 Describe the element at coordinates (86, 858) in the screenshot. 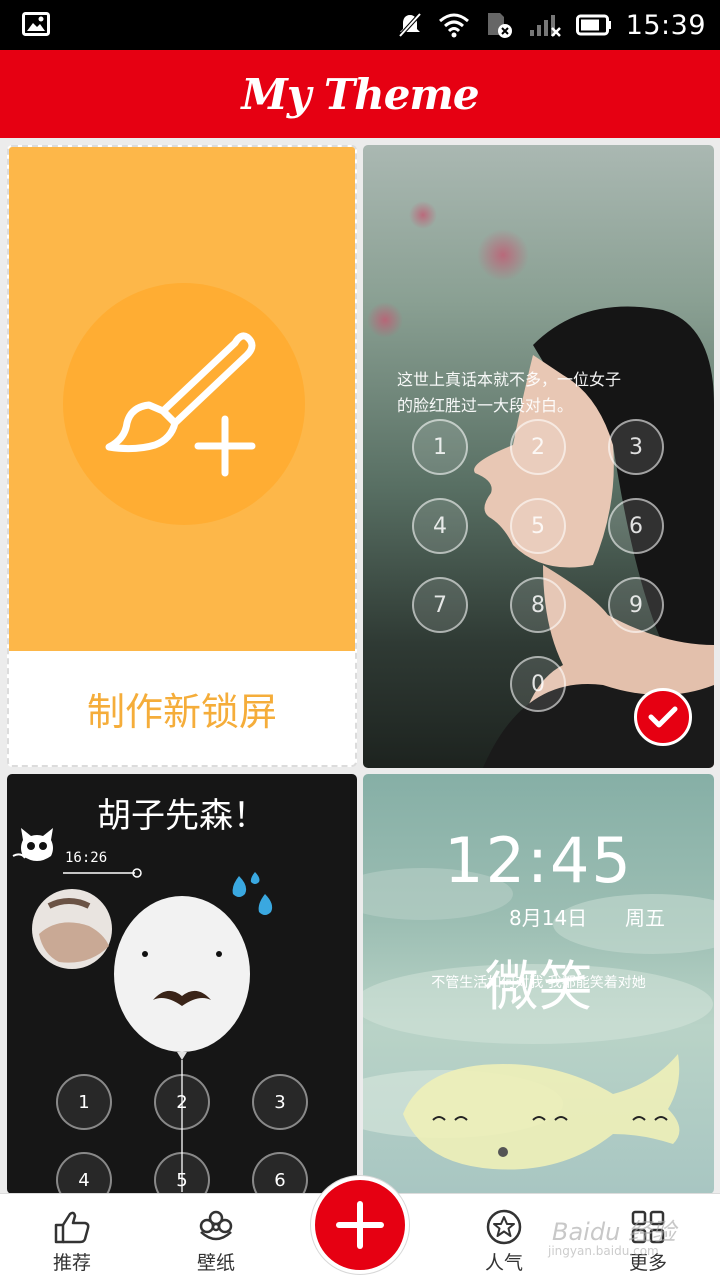

I see `balloon-time: 16:26` at that location.